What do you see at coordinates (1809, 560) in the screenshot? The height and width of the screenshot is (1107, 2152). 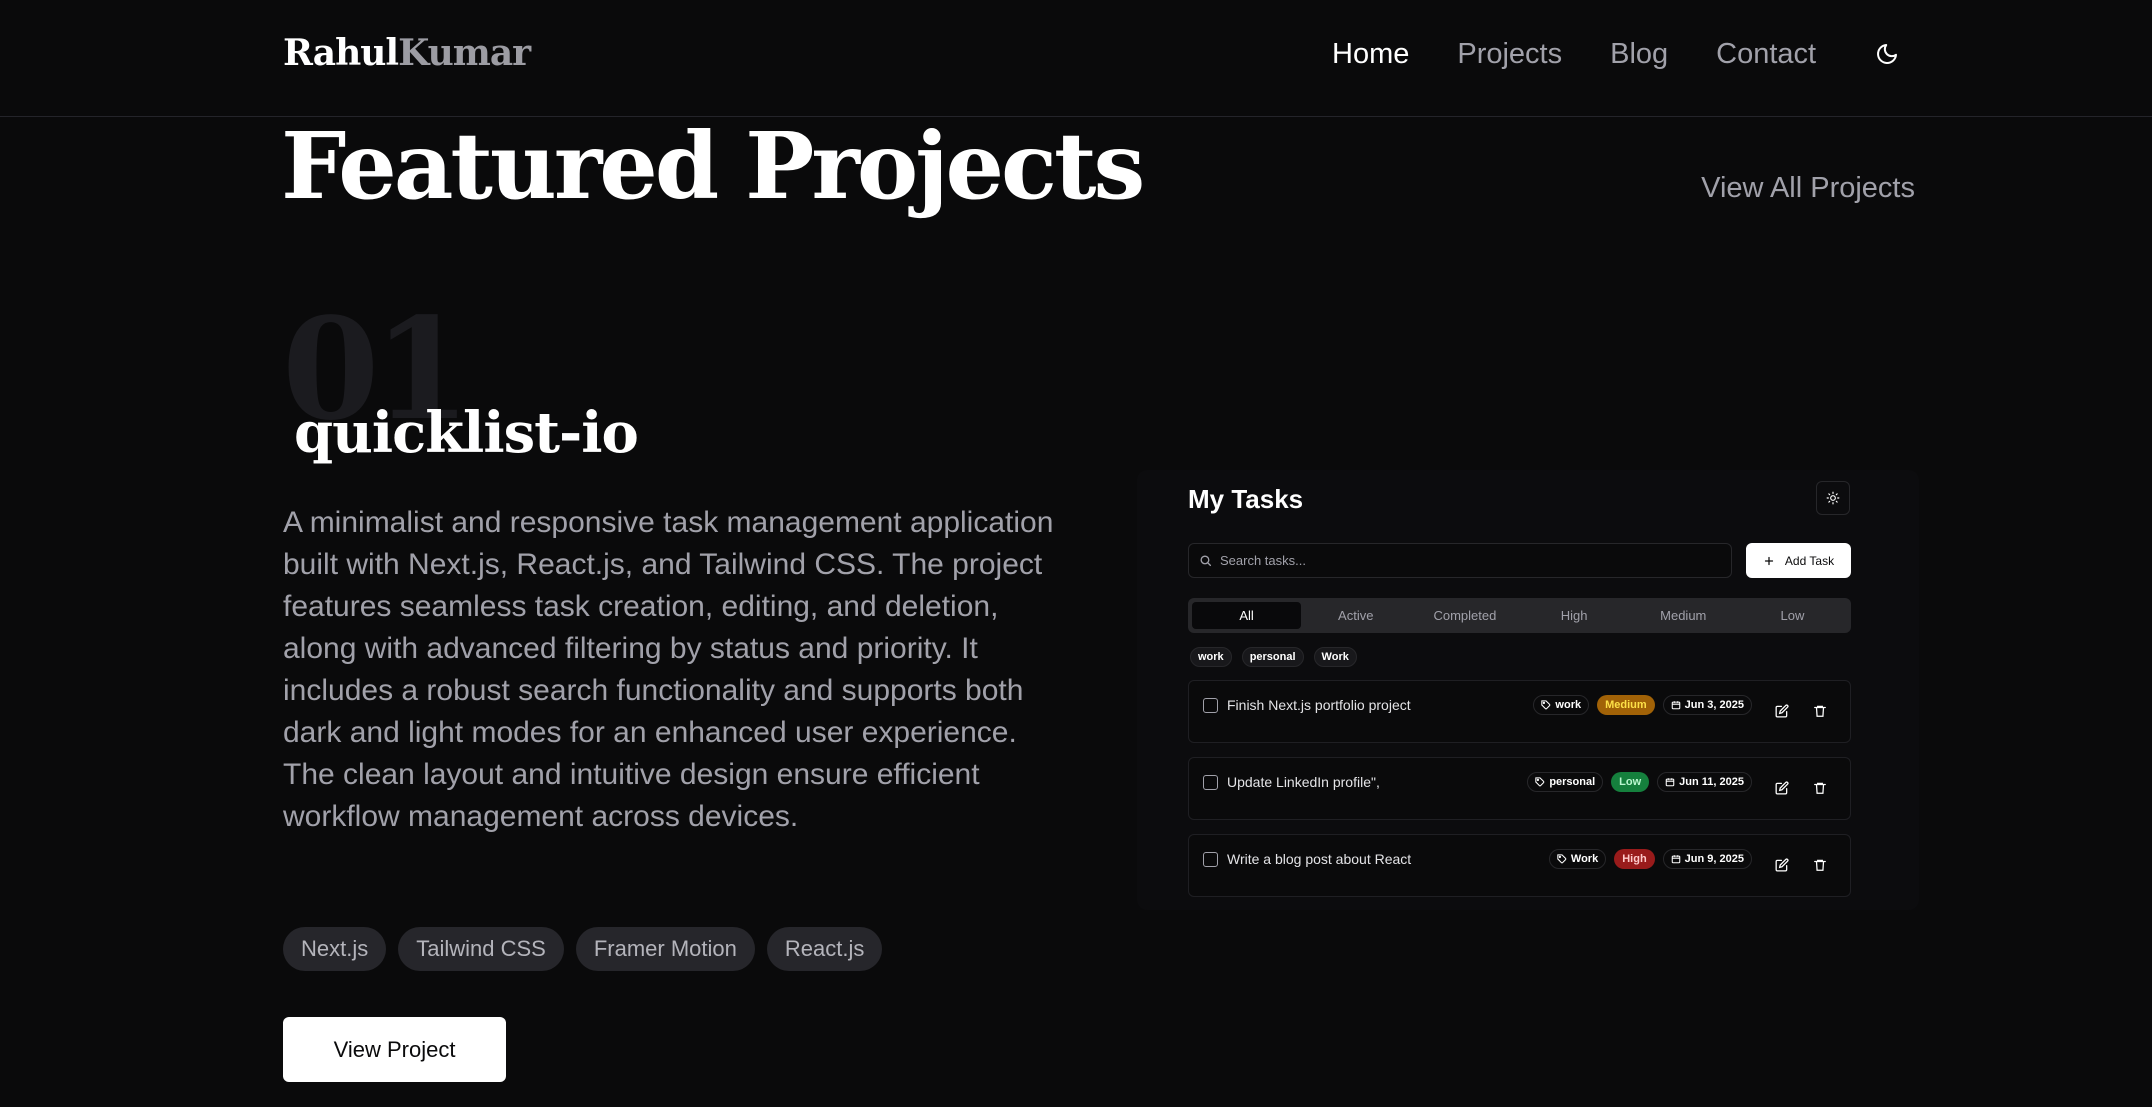 I see `add-task-label: Add Task` at bounding box center [1809, 560].